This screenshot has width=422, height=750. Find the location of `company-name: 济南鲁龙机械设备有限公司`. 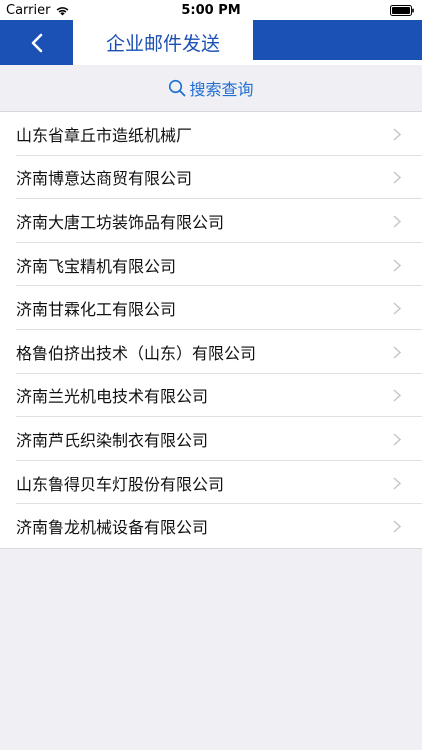

company-name: 济南鲁龙机械设备有限公司 is located at coordinates (112, 528).